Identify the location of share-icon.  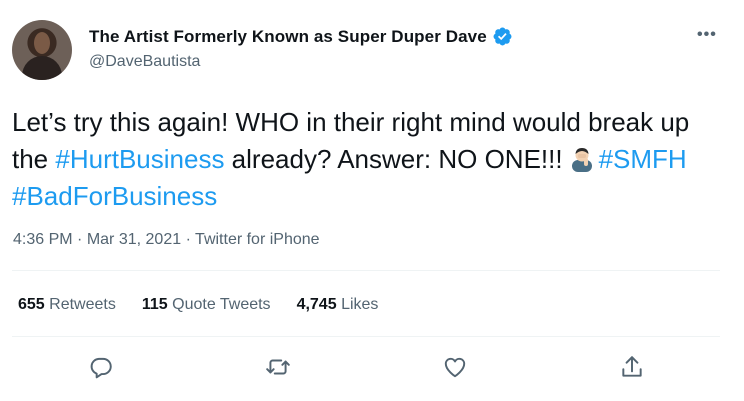
(632, 367).